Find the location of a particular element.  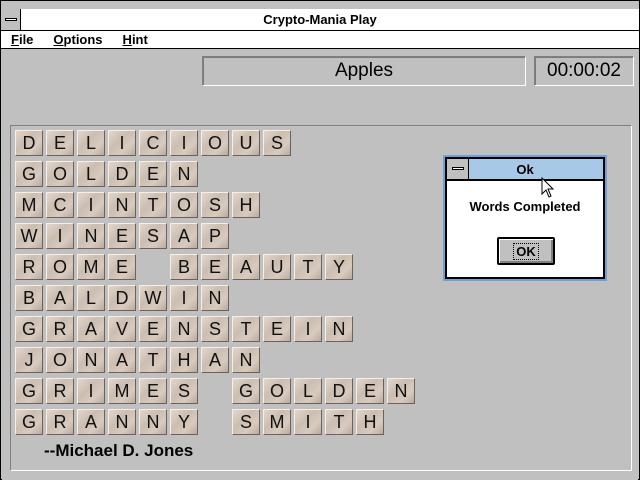

letter-tile: J is located at coordinates (29, 360).